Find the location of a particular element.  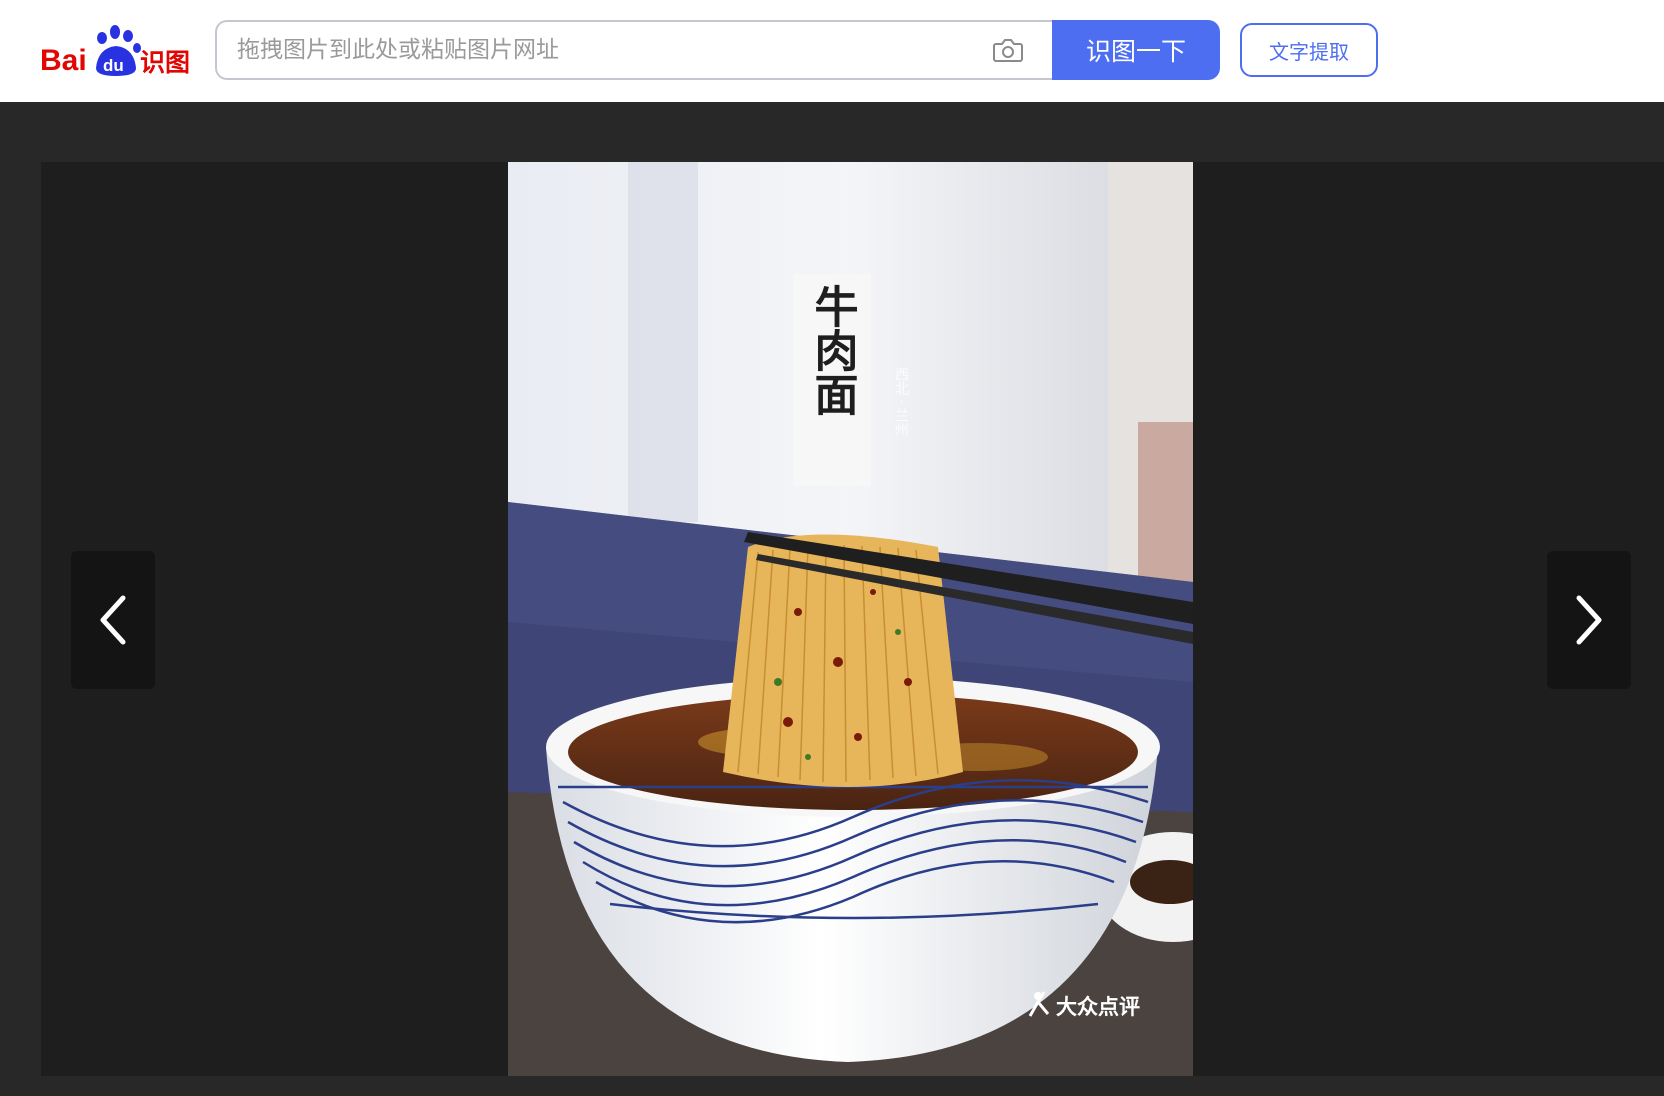

next-image-button is located at coordinates (1589, 620).